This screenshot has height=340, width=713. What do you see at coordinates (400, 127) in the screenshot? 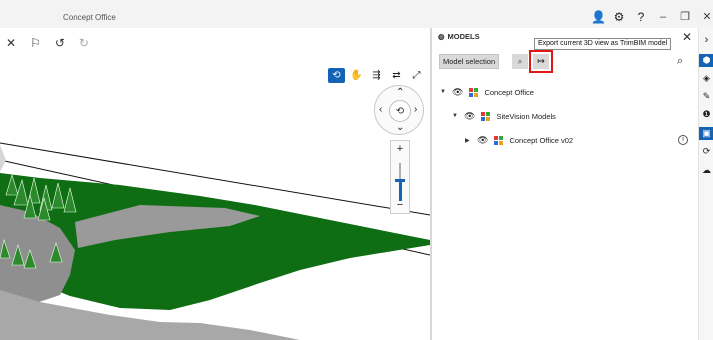
I see `nav-down-icon: ⌄` at bounding box center [400, 127].